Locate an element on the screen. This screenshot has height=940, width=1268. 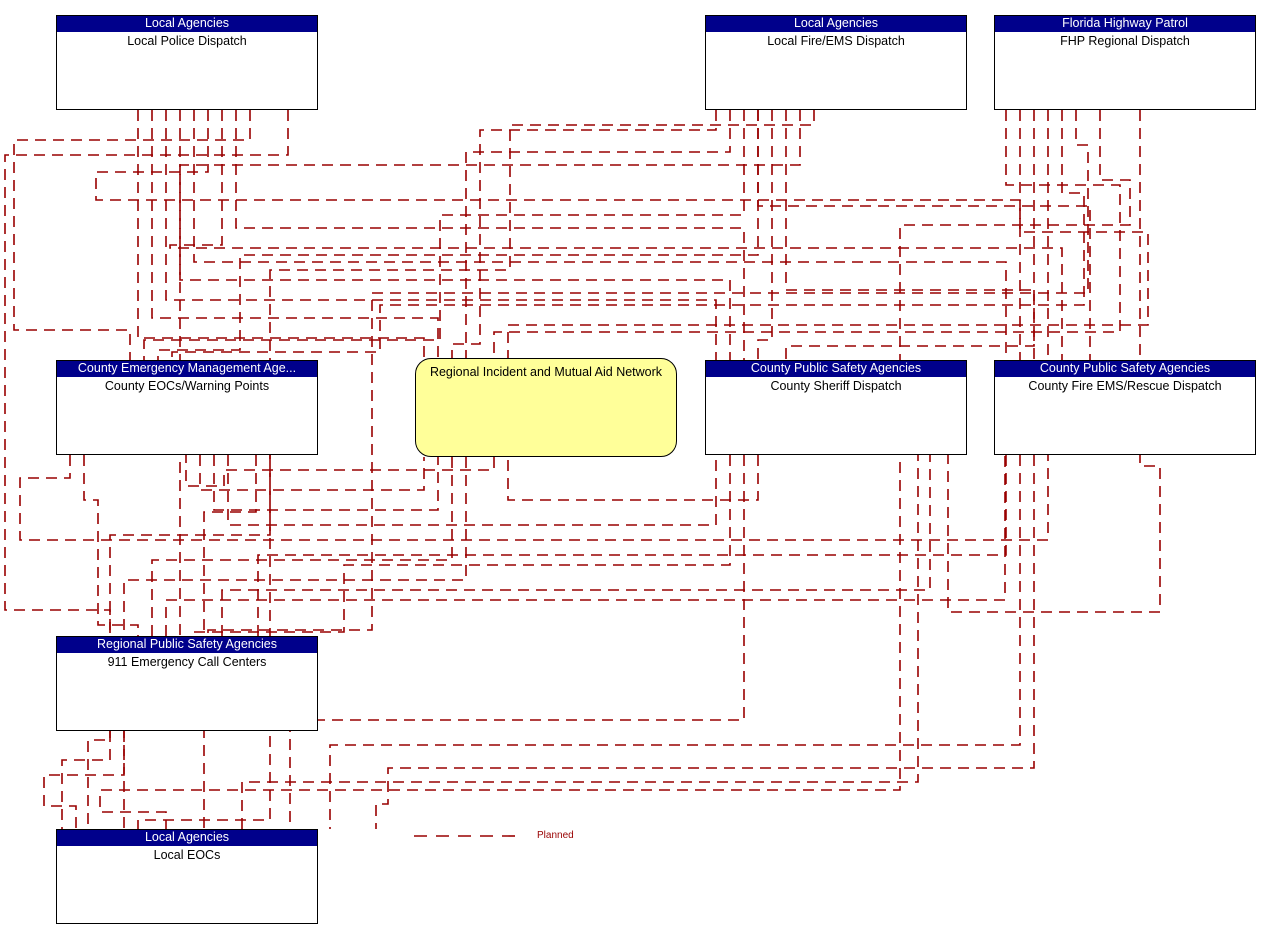
node-name-county-sheriff-dispatch: County Sheriff Dispatch is located at coordinates (836, 386).